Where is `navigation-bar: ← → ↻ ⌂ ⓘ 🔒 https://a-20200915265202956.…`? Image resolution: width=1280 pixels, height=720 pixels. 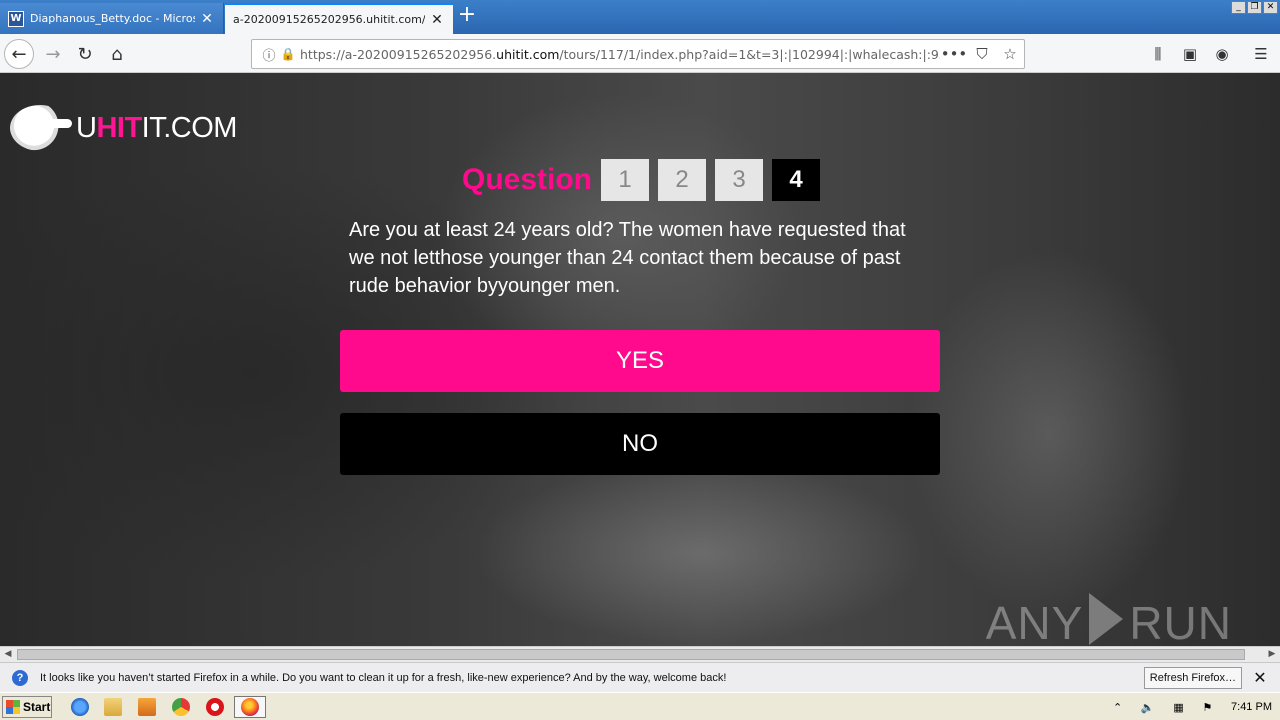
navigation-bar: ← → ↻ ⌂ ⓘ 🔒 https://a-20200915265202956.… is located at coordinates (640, 53).